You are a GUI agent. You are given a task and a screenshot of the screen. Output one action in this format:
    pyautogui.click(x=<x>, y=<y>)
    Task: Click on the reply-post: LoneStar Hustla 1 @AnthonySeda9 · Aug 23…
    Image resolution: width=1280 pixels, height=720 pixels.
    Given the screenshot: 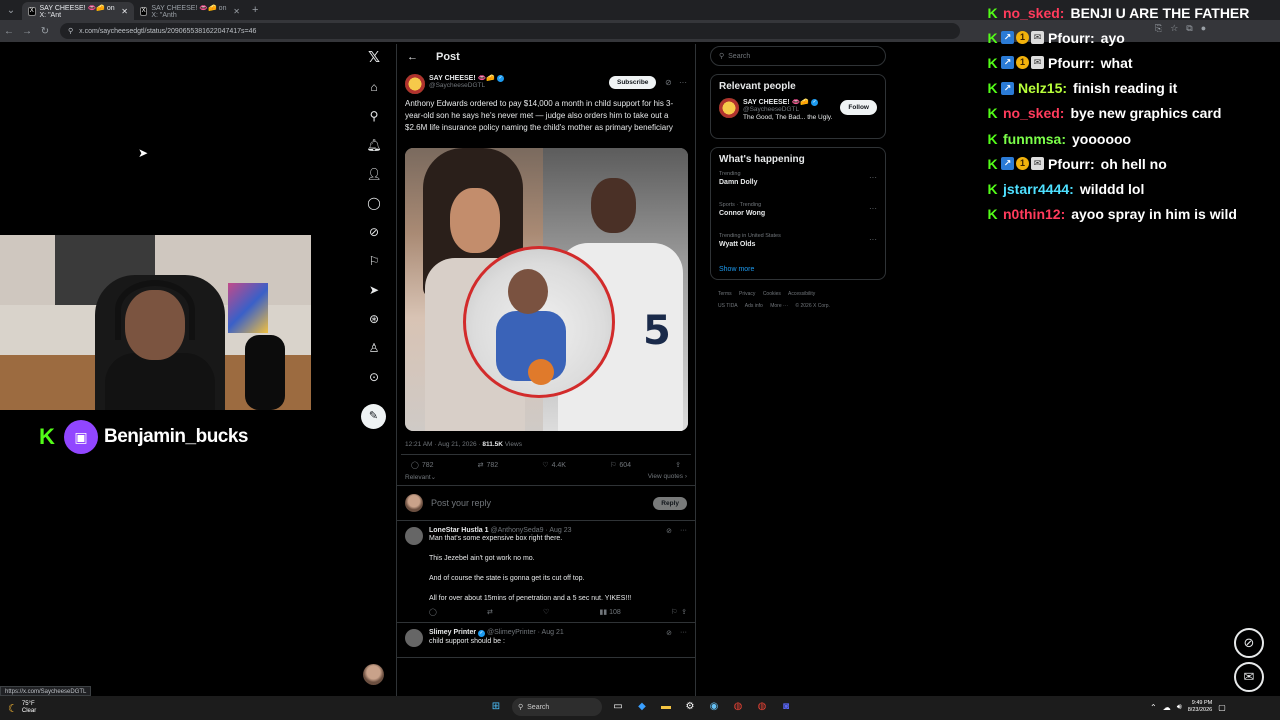 What is the action you would take?
    pyautogui.click(x=546, y=572)
    